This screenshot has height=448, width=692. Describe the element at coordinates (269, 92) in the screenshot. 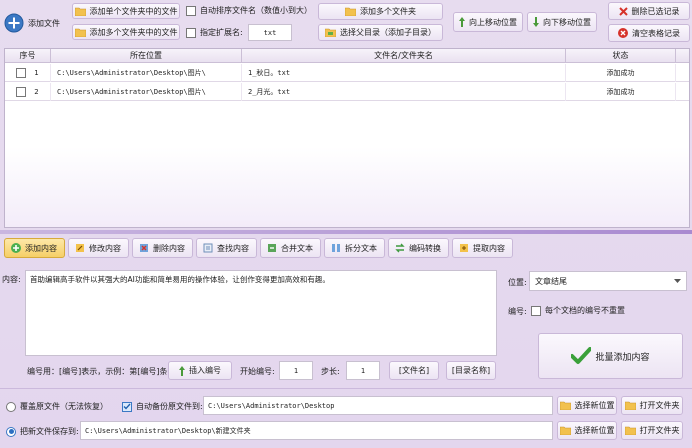

I see `filename-text: 2_月光。txt` at that location.